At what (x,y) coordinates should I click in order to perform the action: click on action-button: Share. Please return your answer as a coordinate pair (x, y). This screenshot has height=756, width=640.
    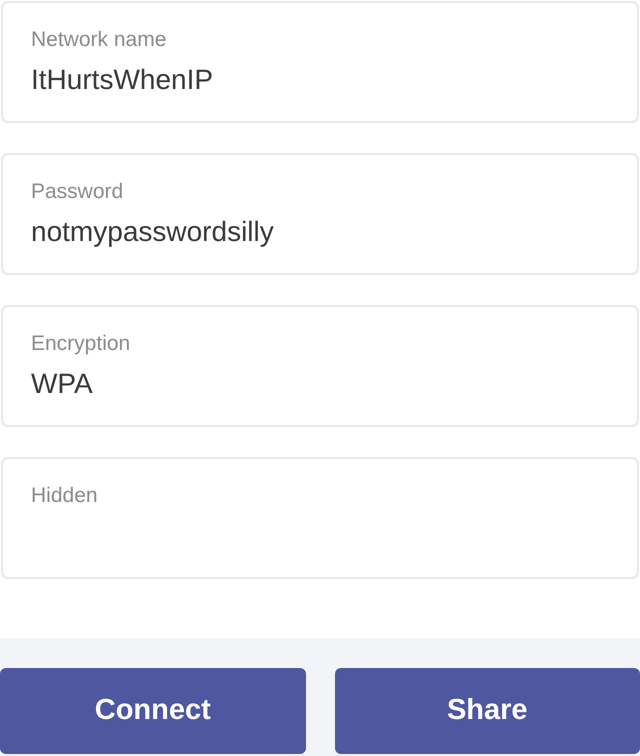
    Looking at the image, I should click on (487, 711).